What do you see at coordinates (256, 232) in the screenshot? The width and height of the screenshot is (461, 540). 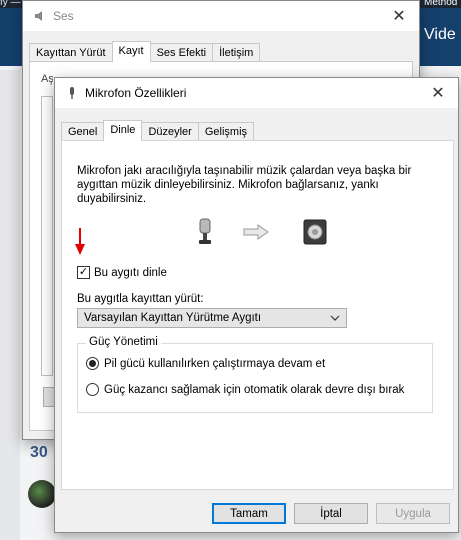 I see `arrow-right-icon` at bounding box center [256, 232].